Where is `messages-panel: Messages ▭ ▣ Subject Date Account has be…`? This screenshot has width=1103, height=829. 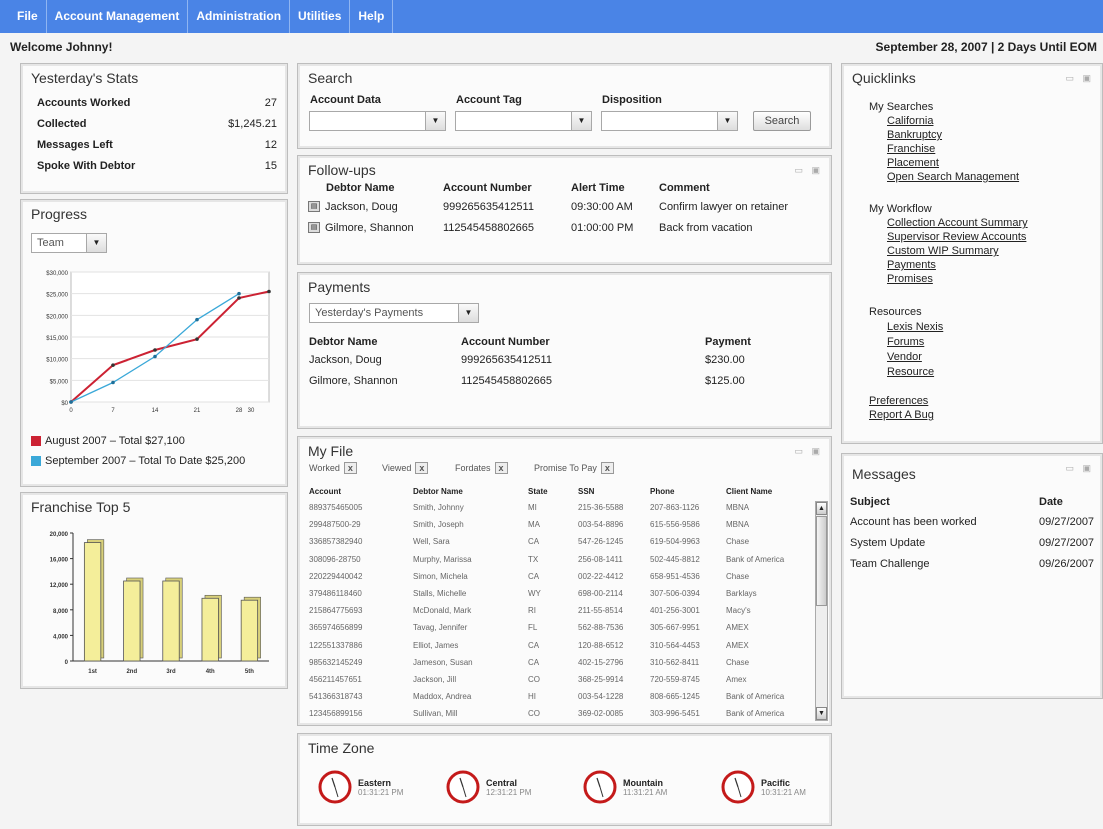 messages-panel: Messages ▭ ▣ Subject Date Account has be… is located at coordinates (972, 576).